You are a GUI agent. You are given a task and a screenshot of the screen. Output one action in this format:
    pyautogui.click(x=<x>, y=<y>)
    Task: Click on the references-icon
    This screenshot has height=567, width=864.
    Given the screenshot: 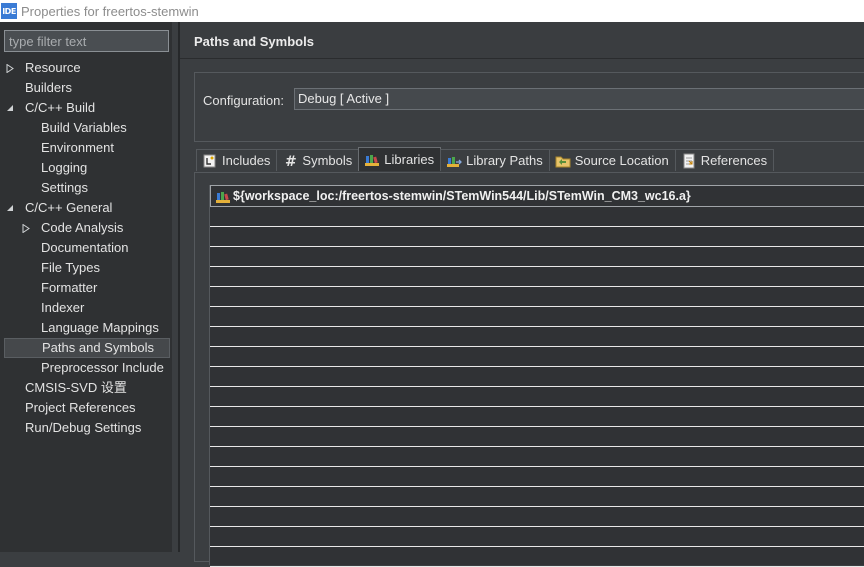 What is the action you would take?
    pyautogui.click(x=689, y=161)
    